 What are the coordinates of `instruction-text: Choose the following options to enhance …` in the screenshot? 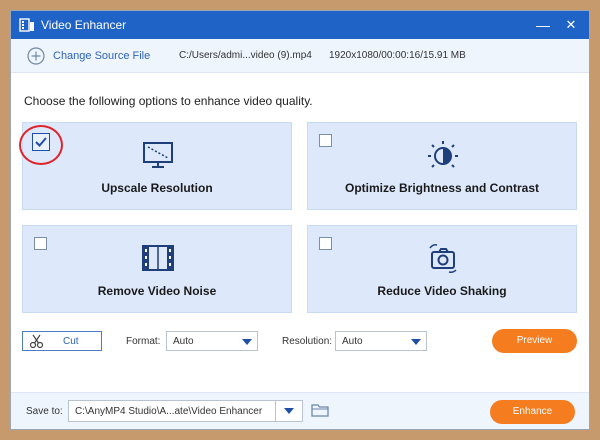 It's located at (168, 101).